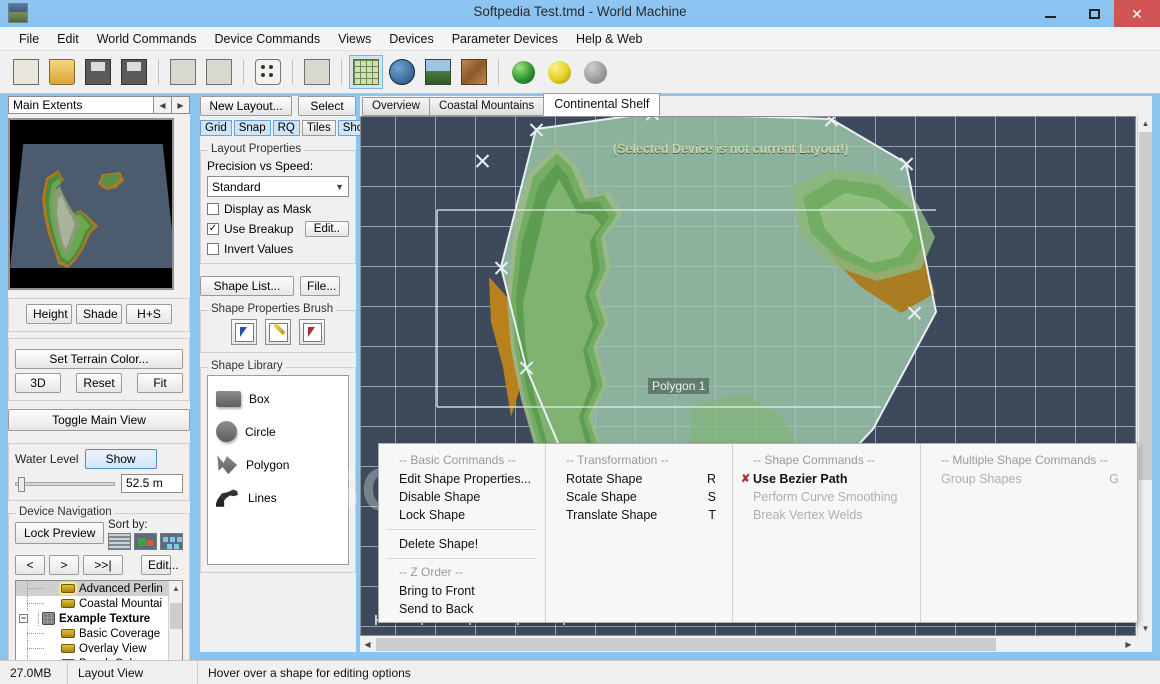 The height and width of the screenshot is (684, 1160). I want to click on view-3d-button: 3D, so click(38, 383).